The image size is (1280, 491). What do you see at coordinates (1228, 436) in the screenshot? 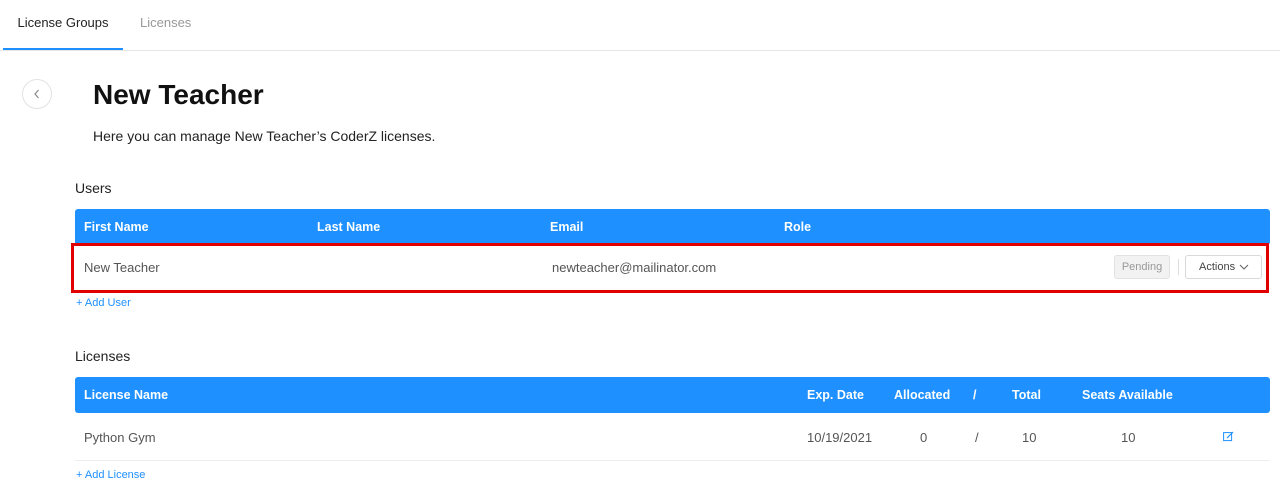
I see `edit-icon` at bounding box center [1228, 436].